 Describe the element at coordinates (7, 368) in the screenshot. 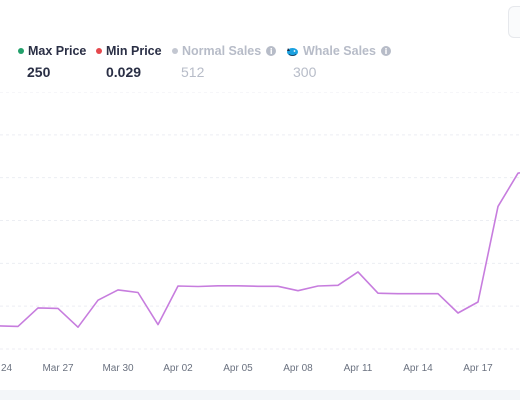

I see `x-tick-label: 24` at that location.